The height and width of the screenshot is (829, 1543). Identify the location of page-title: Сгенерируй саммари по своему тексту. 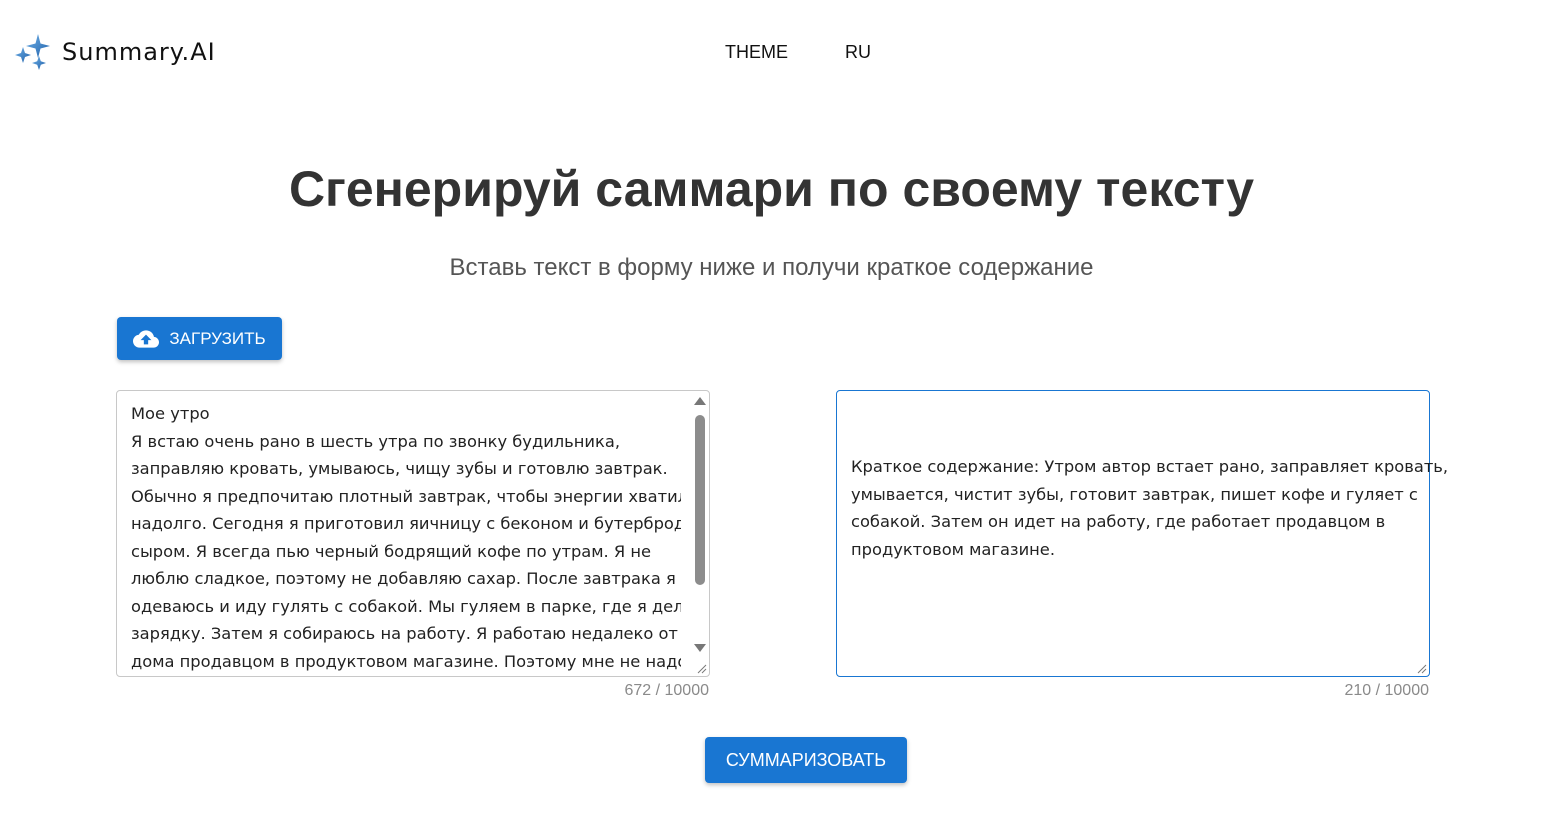
(771, 189).